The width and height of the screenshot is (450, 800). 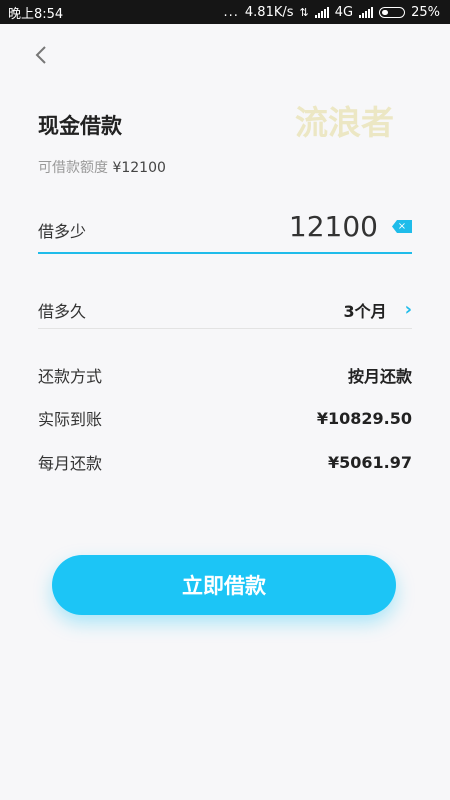 What do you see at coordinates (269, 12) in the screenshot?
I see `network-speed: 4.81K/s` at bounding box center [269, 12].